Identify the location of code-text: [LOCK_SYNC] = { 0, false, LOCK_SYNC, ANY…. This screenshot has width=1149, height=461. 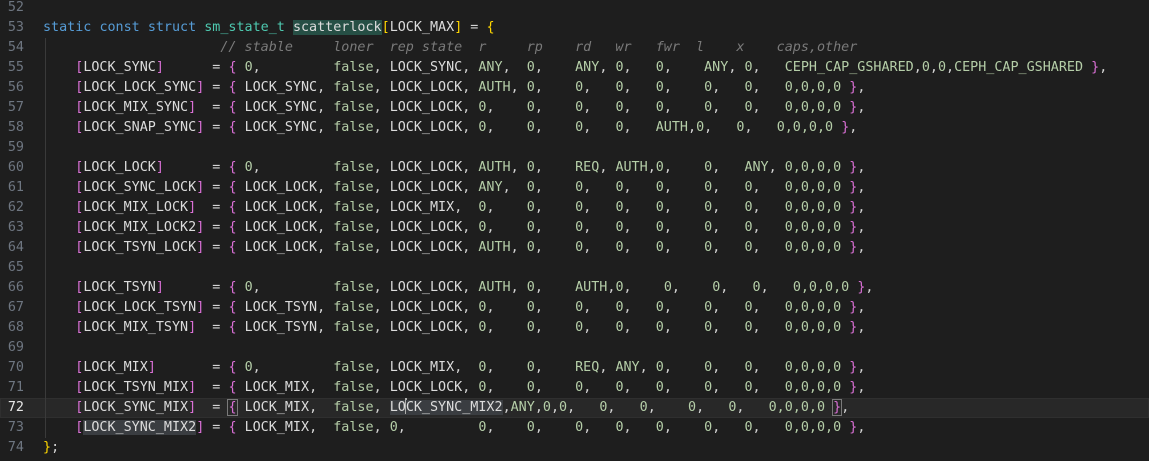
(575, 68).